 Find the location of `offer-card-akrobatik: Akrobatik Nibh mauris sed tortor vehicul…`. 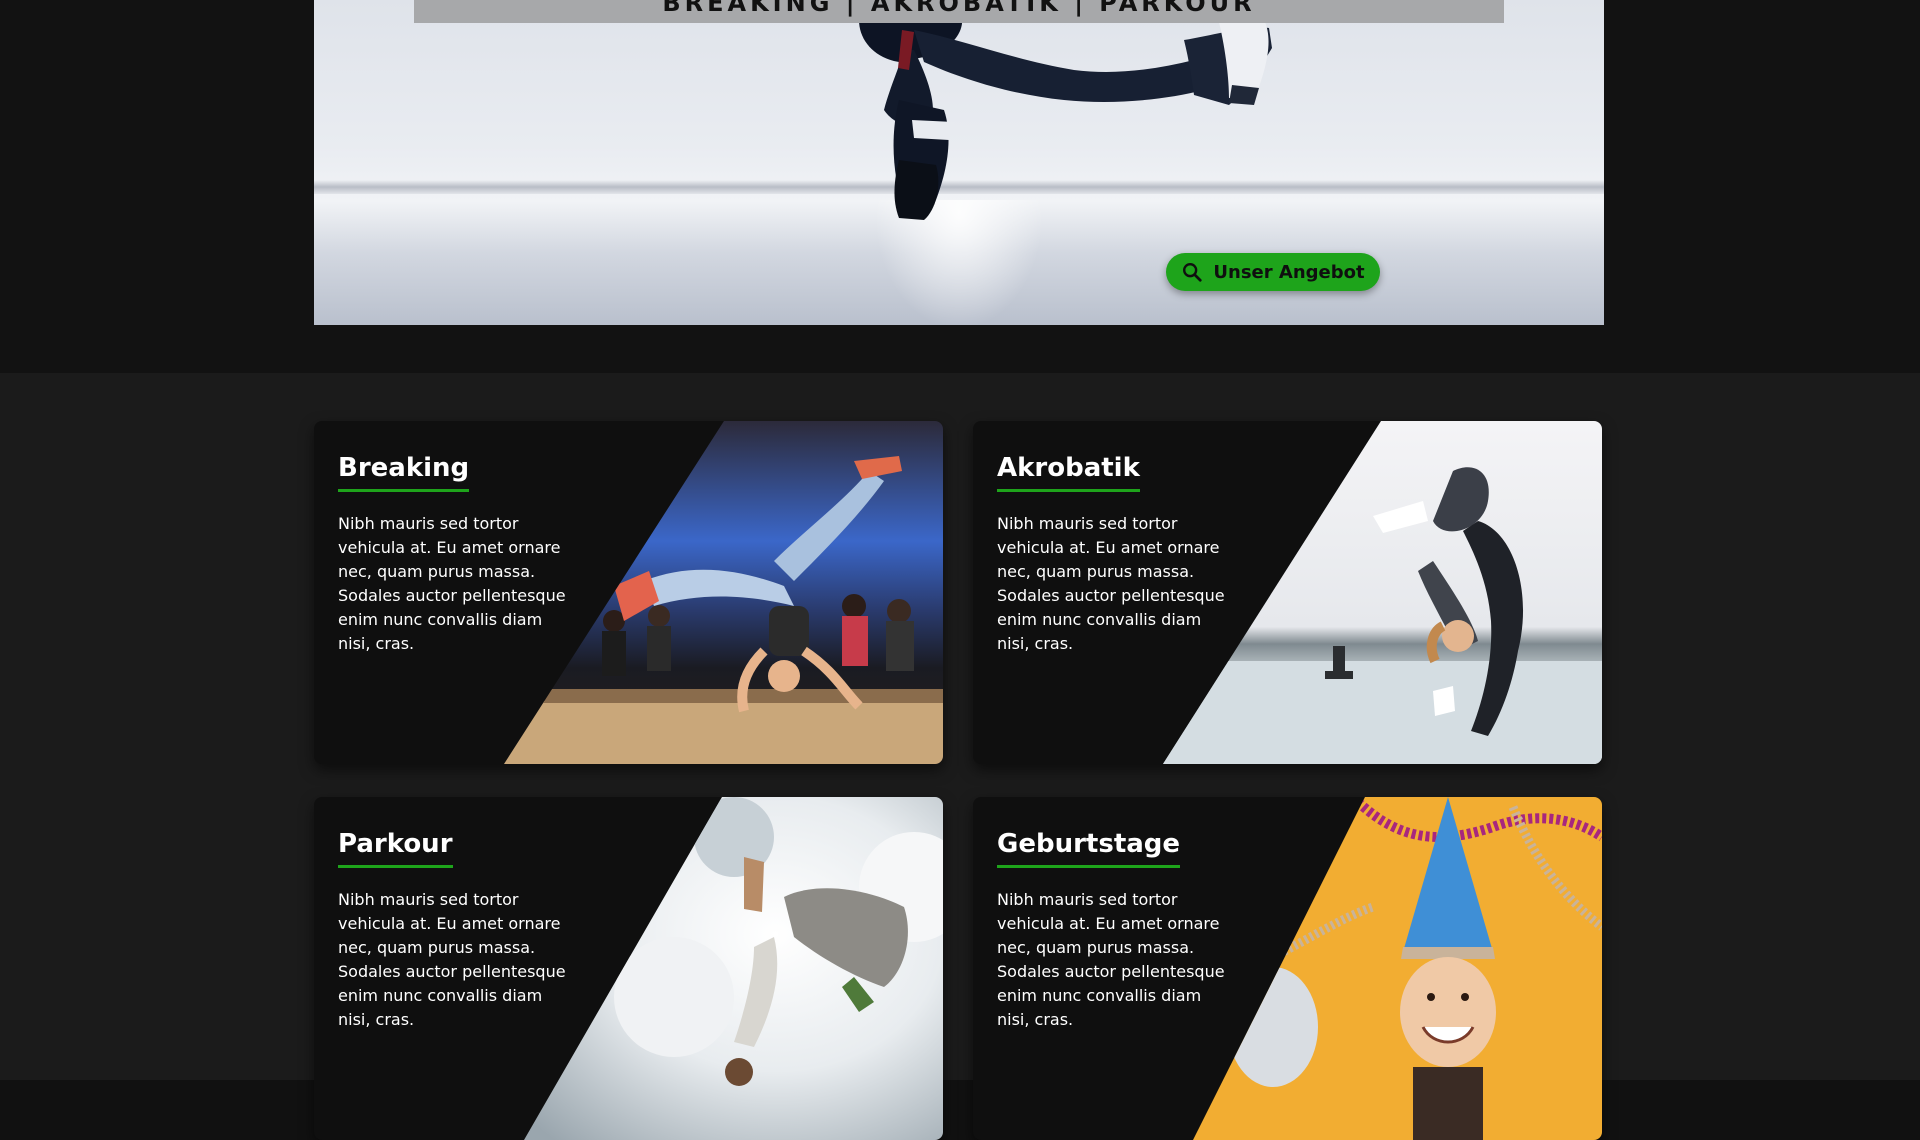

offer-card-akrobatik: Akrobatik Nibh mauris sed tortor vehicul… is located at coordinates (1287, 592).